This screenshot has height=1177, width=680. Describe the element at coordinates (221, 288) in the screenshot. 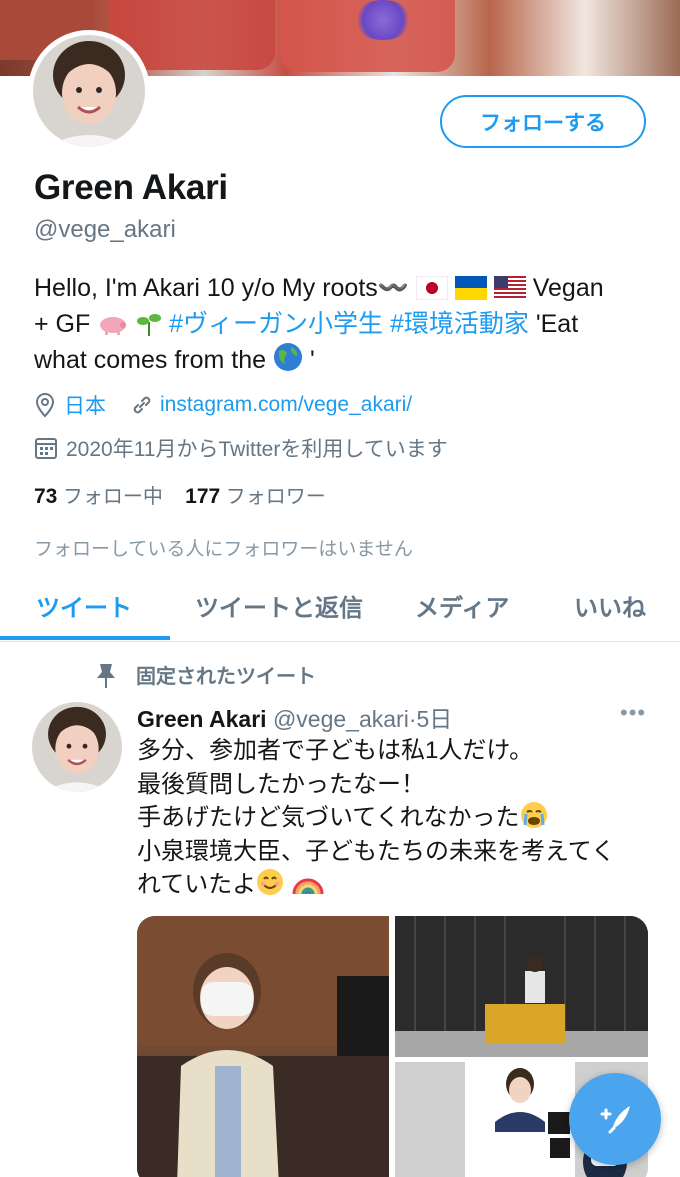

I see `bio-text: Hello, I'm Akari 10 y/o My roots〰️` at that location.